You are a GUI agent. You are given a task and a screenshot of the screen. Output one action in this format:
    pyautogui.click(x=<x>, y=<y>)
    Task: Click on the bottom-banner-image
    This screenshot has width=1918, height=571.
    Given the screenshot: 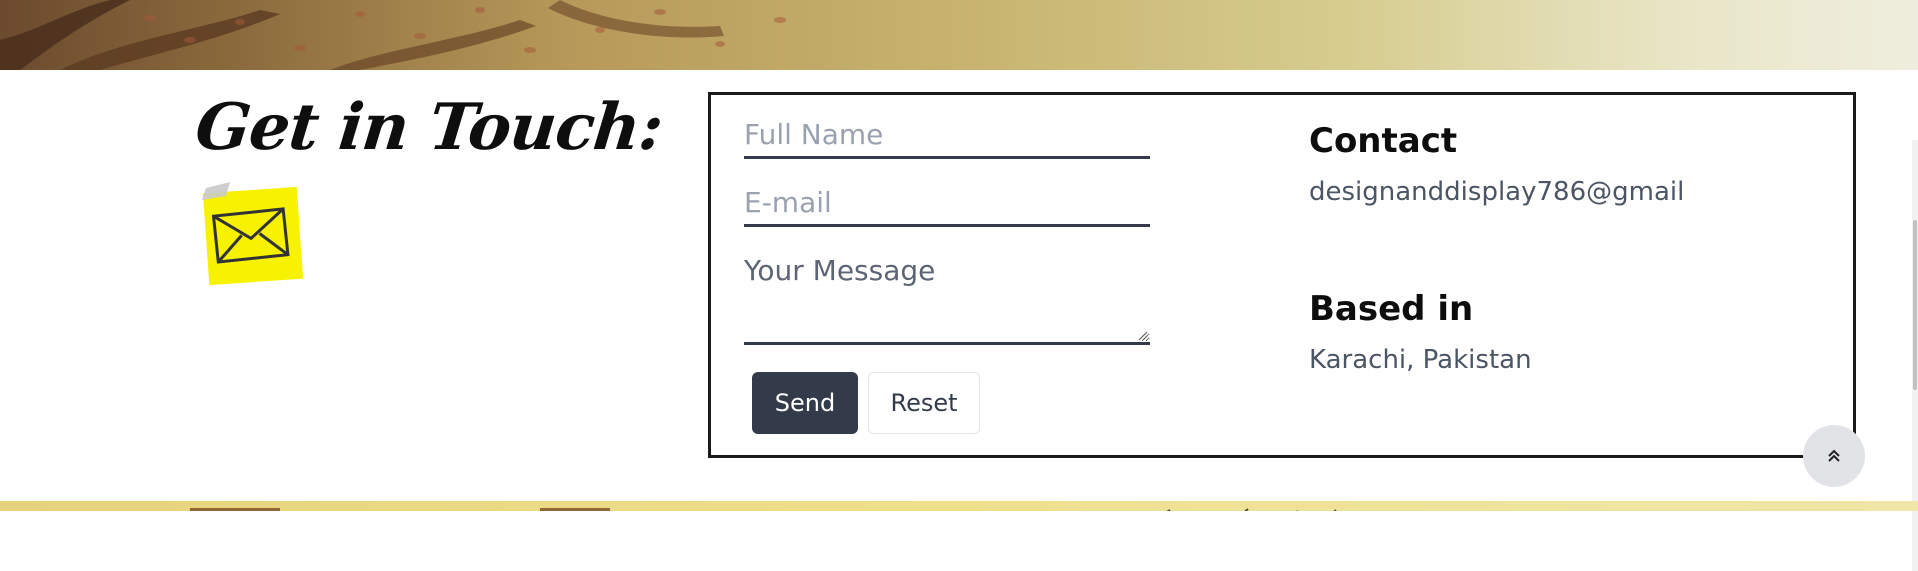 What is the action you would take?
    pyautogui.click(x=959, y=506)
    